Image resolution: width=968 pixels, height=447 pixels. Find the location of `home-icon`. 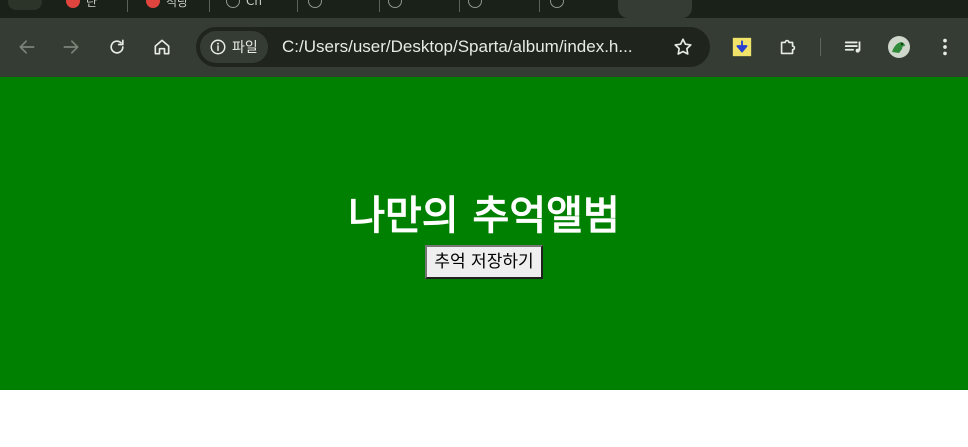

home-icon is located at coordinates (162, 47).